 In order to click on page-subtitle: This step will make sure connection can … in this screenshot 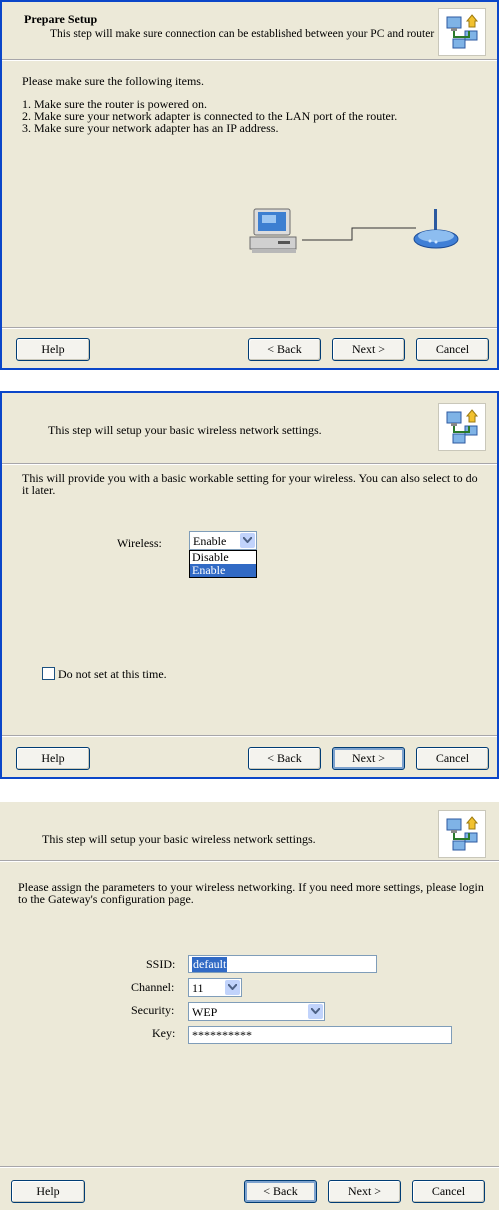, I will do `click(242, 34)`.